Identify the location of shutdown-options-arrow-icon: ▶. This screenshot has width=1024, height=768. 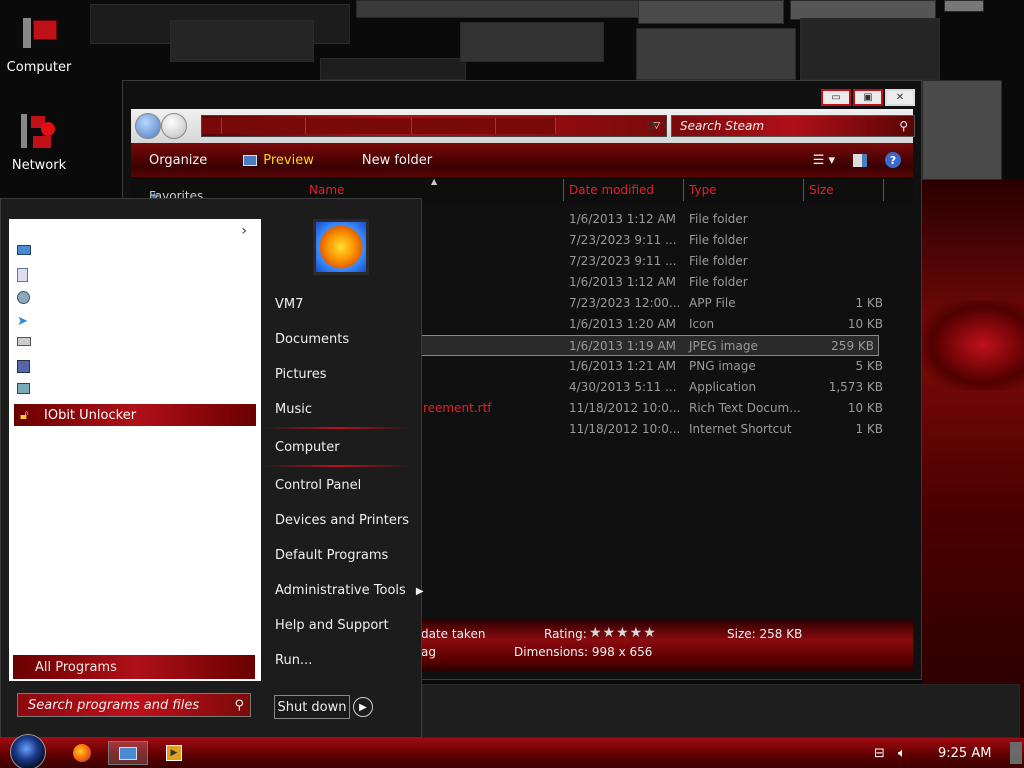
(363, 707).